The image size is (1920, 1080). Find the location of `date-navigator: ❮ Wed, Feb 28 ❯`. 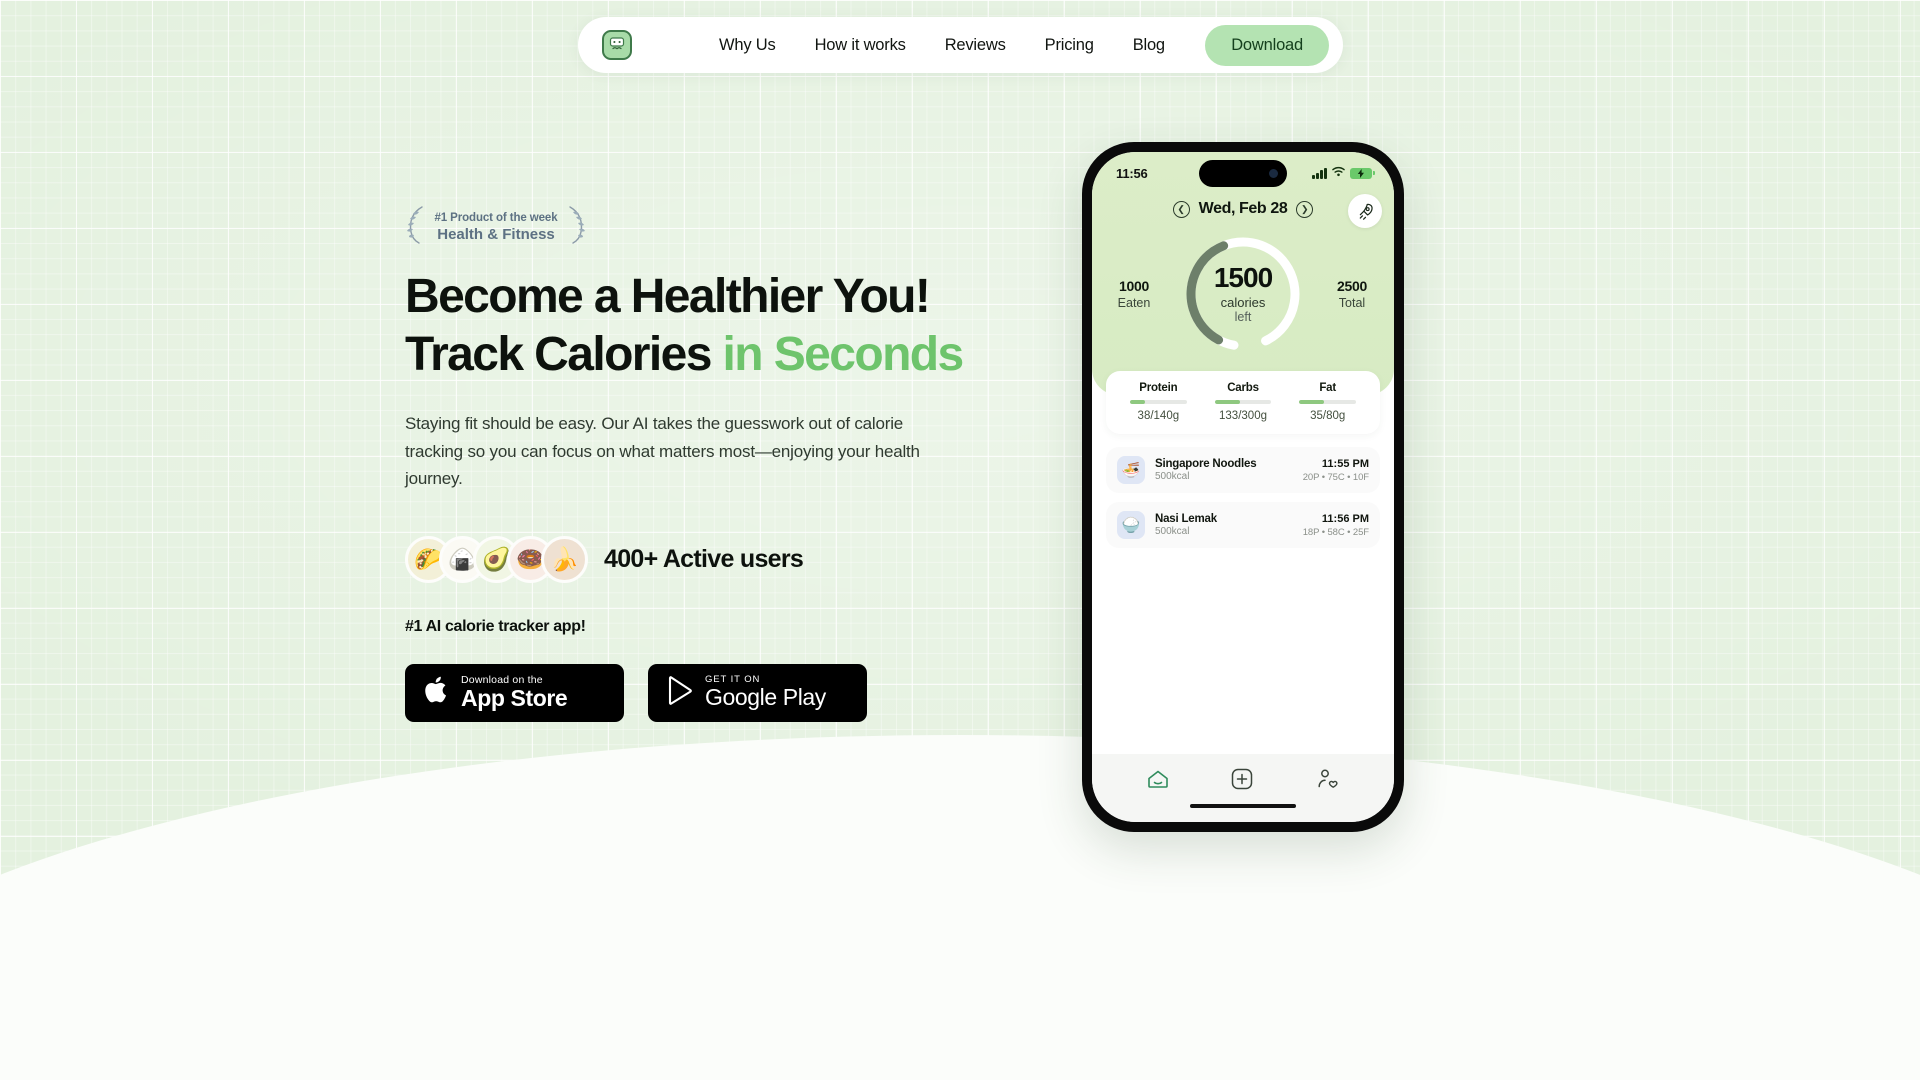

date-navigator: ❮ Wed, Feb 28 ❯ is located at coordinates (1243, 211).